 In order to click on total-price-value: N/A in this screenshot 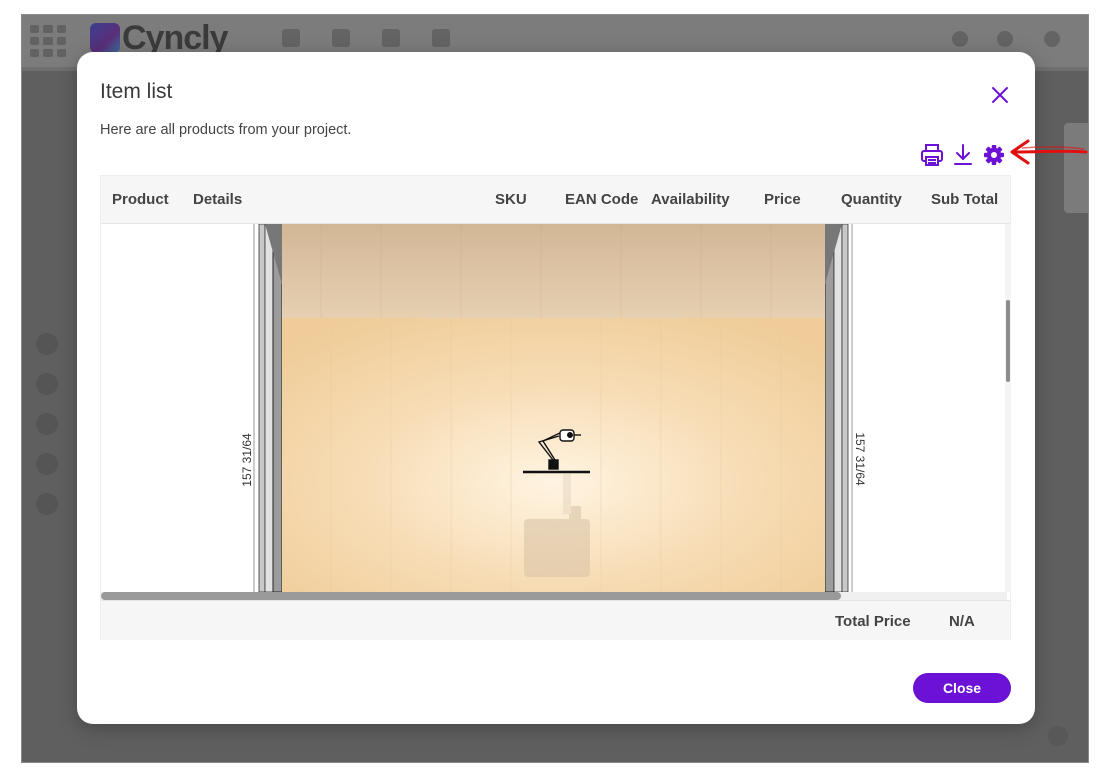, I will do `click(962, 621)`.